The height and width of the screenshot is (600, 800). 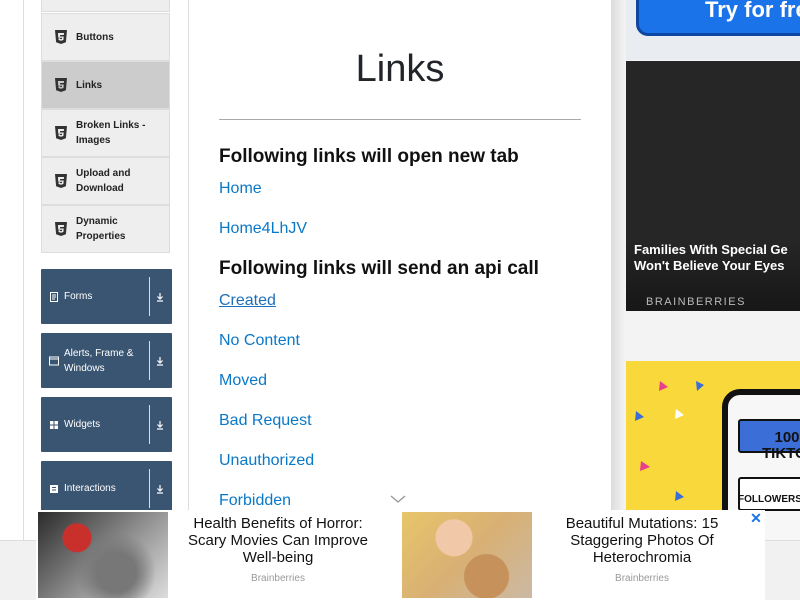 What do you see at coordinates (106, 424) in the screenshot?
I see `nav-group-widgets: Widgets` at bounding box center [106, 424].